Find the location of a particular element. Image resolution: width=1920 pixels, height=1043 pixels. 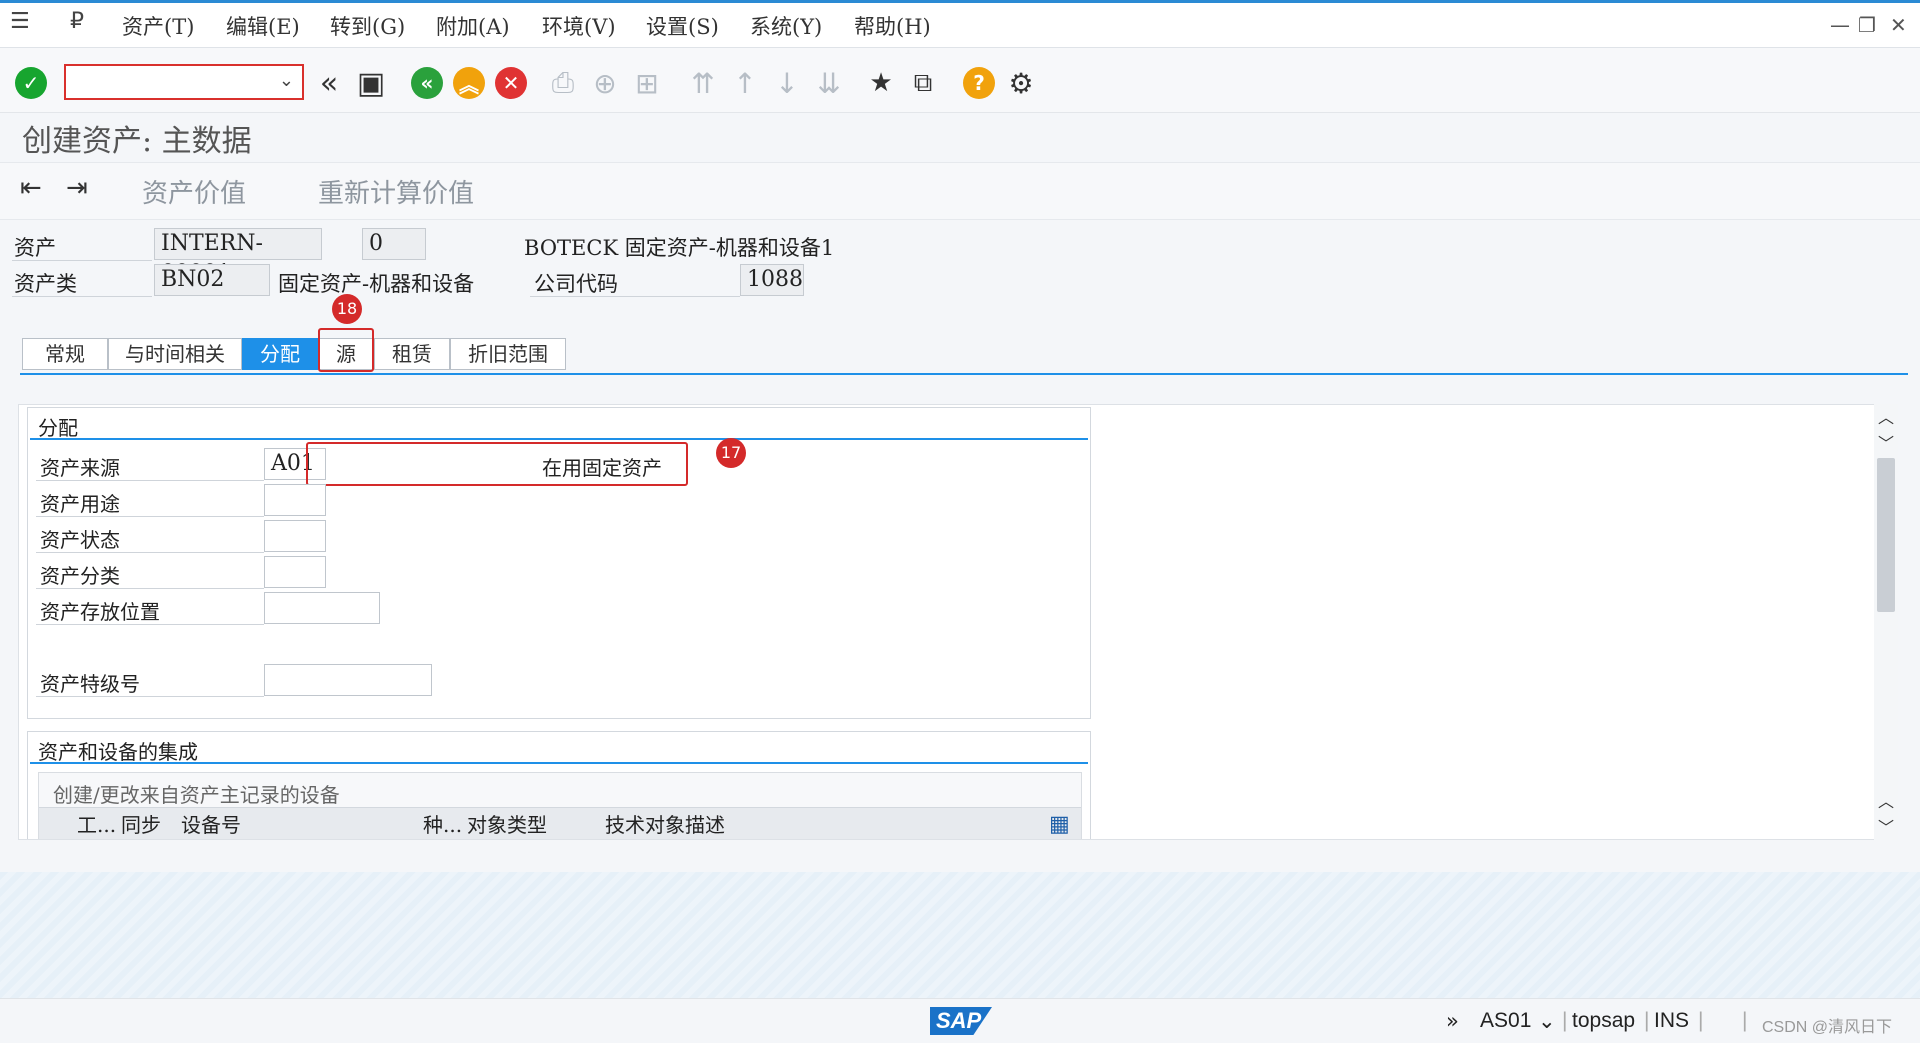

recalculate-values-button: 重新计算价值 is located at coordinates (396, 191).